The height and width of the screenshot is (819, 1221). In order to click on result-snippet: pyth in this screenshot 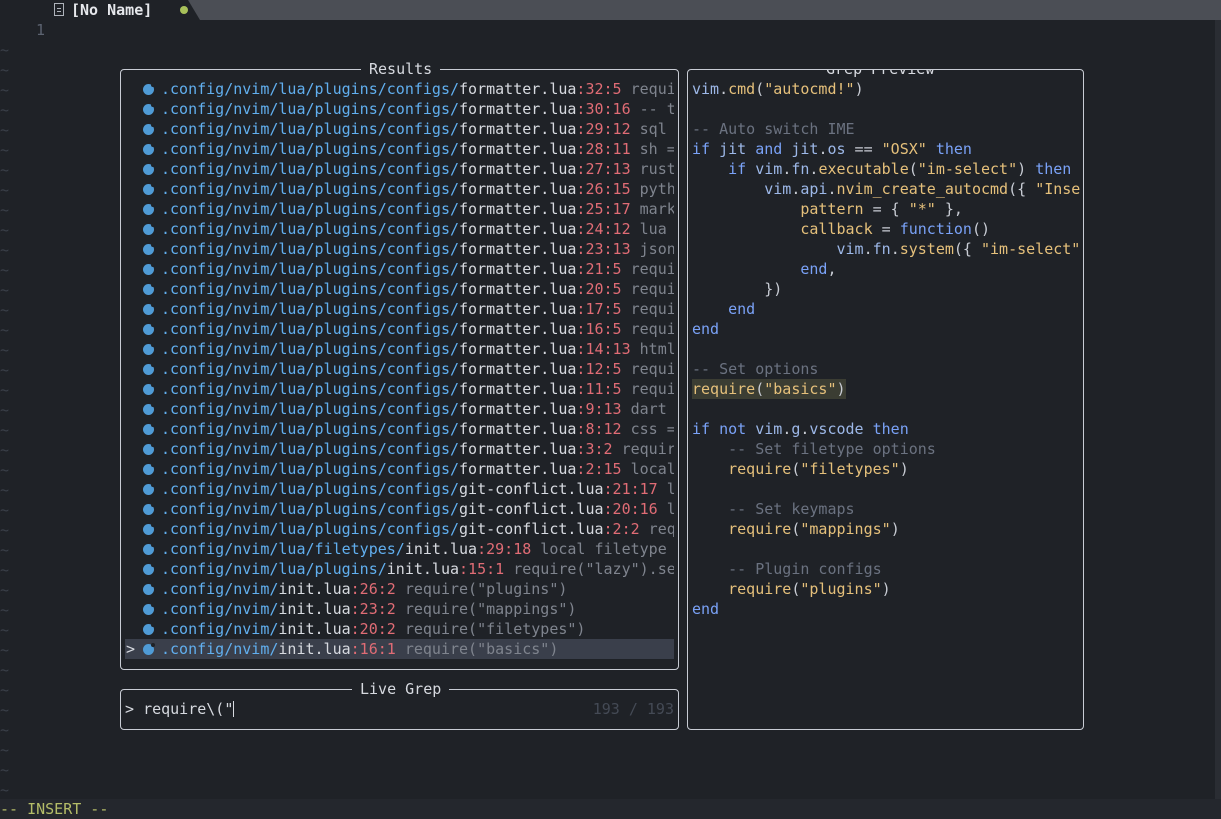, I will do `click(652, 189)`.